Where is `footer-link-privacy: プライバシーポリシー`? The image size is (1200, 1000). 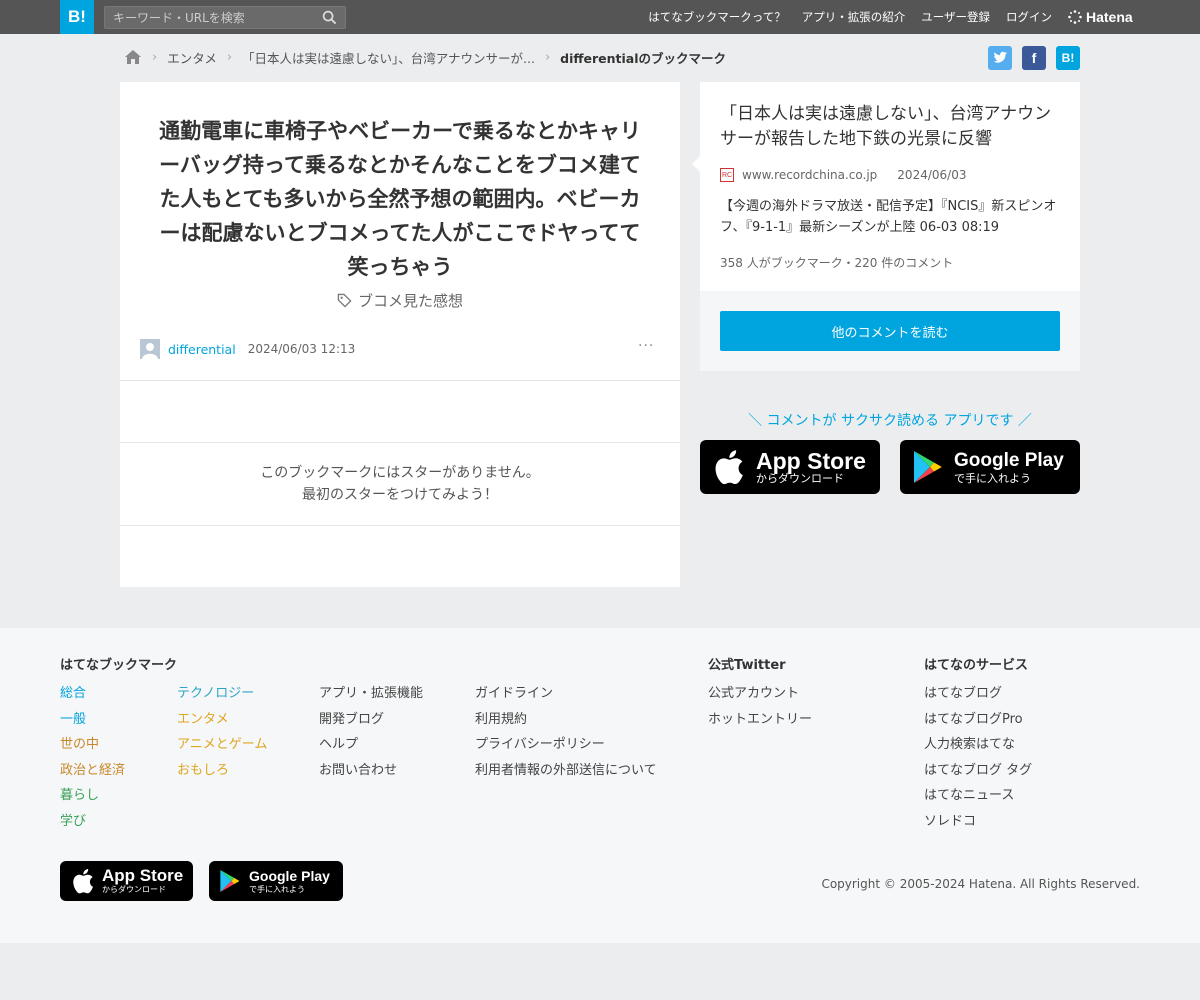 footer-link-privacy: プライバシーポリシー is located at coordinates (566, 745).